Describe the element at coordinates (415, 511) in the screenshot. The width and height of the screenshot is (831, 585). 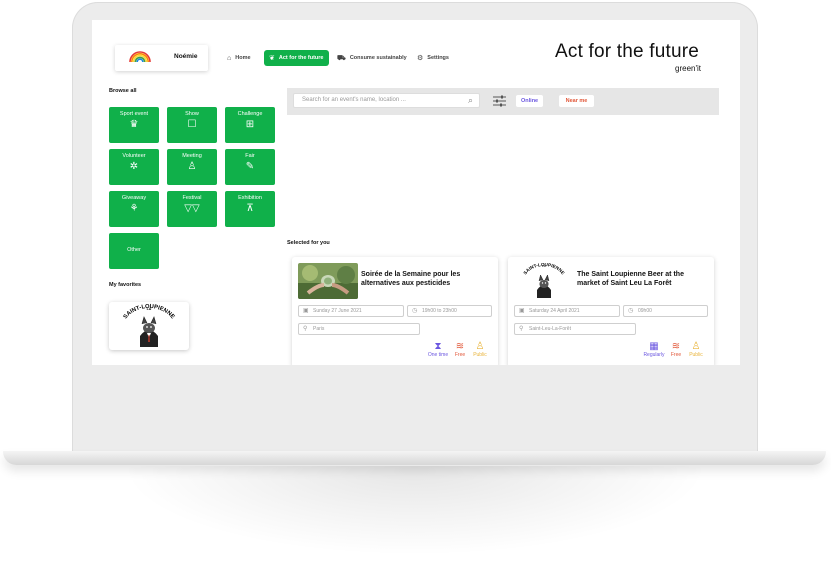
I see `laptop-shadow` at that location.